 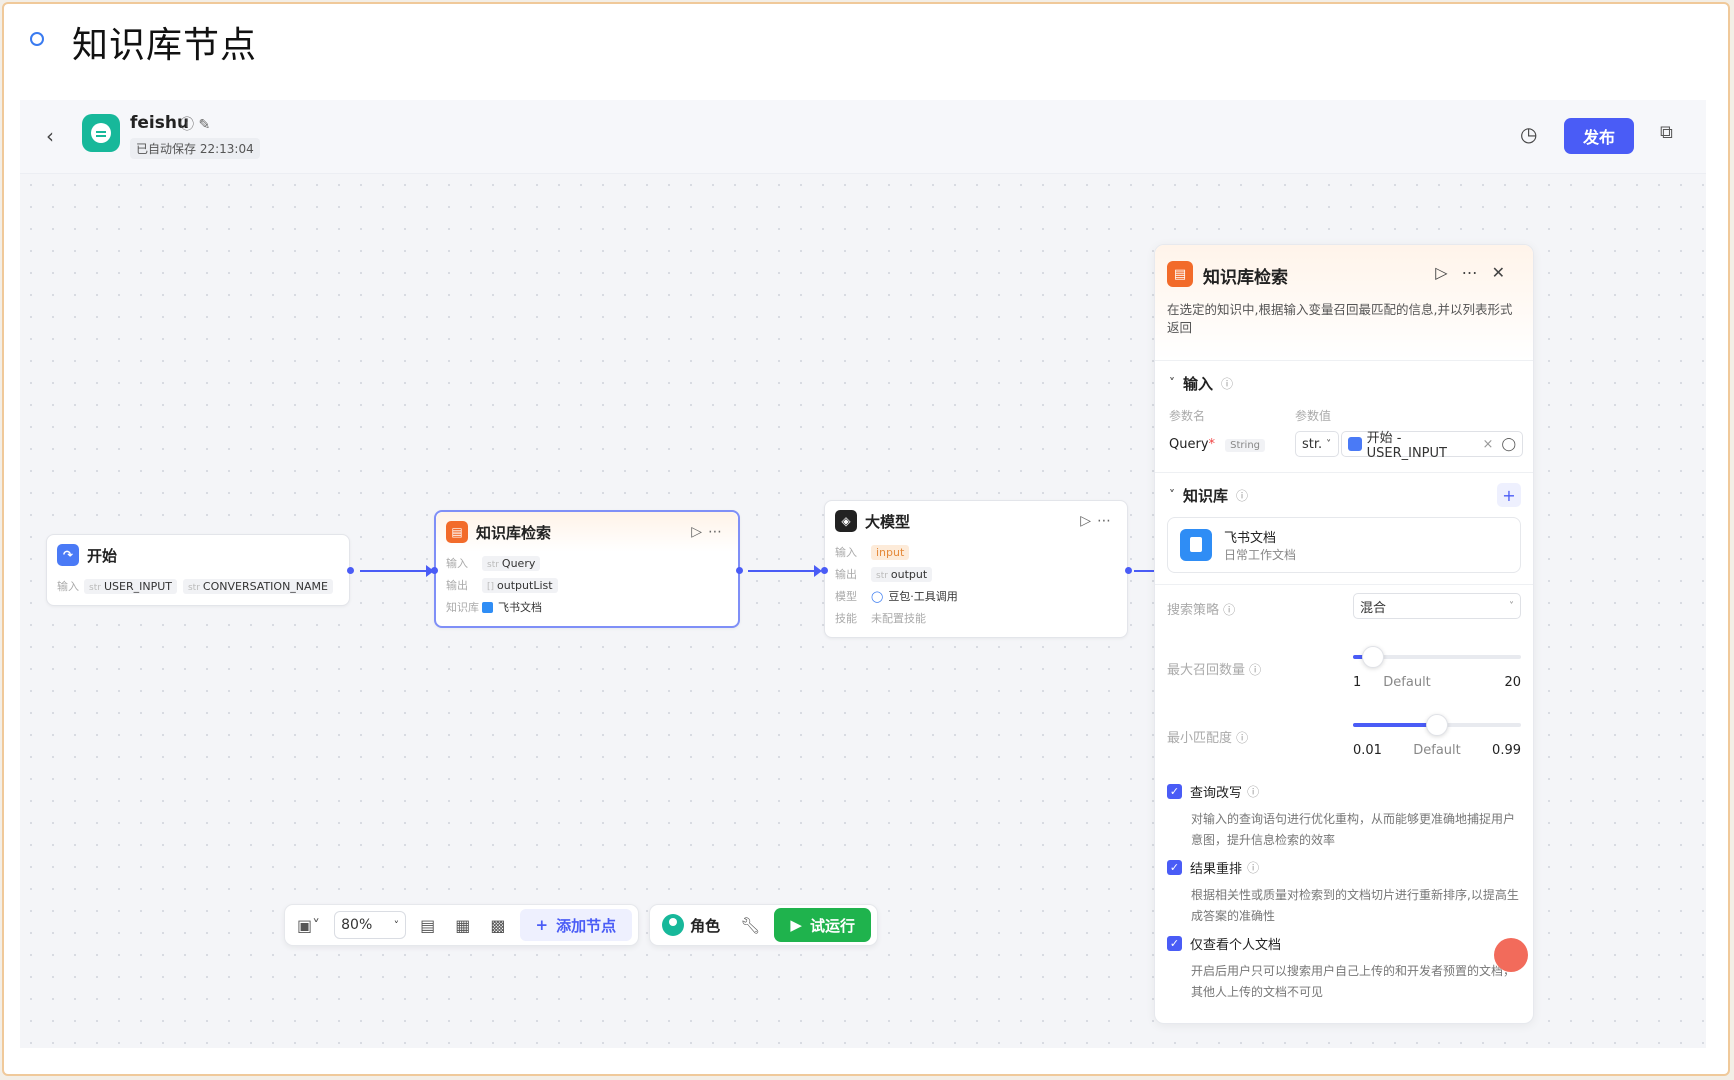 What do you see at coordinates (1355, 444) in the screenshot?
I see `start-icon` at bounding box center [1355, 444].